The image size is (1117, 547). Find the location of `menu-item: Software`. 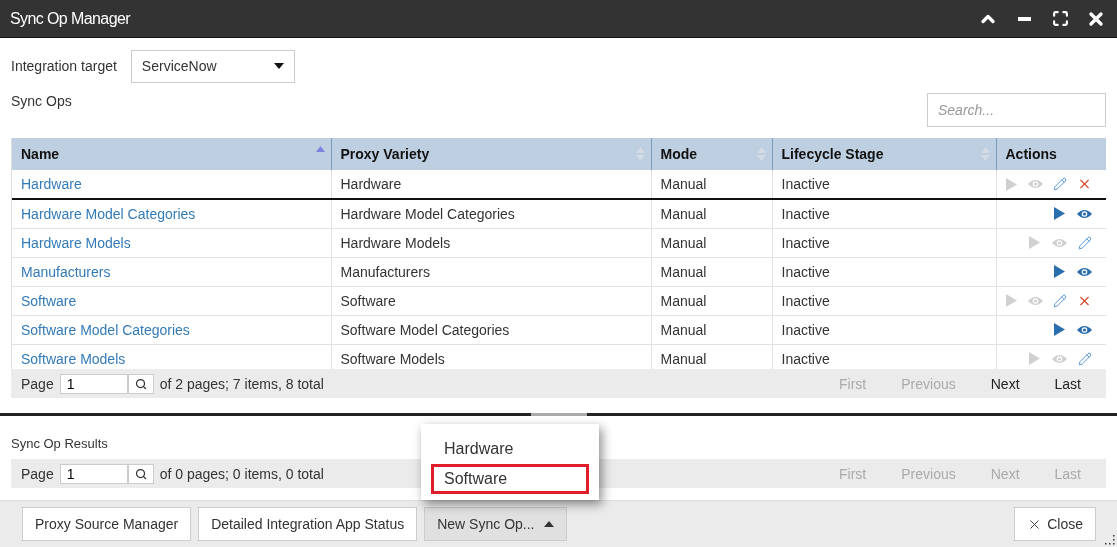

menu-item: Software is located at coordinates (510, 479).